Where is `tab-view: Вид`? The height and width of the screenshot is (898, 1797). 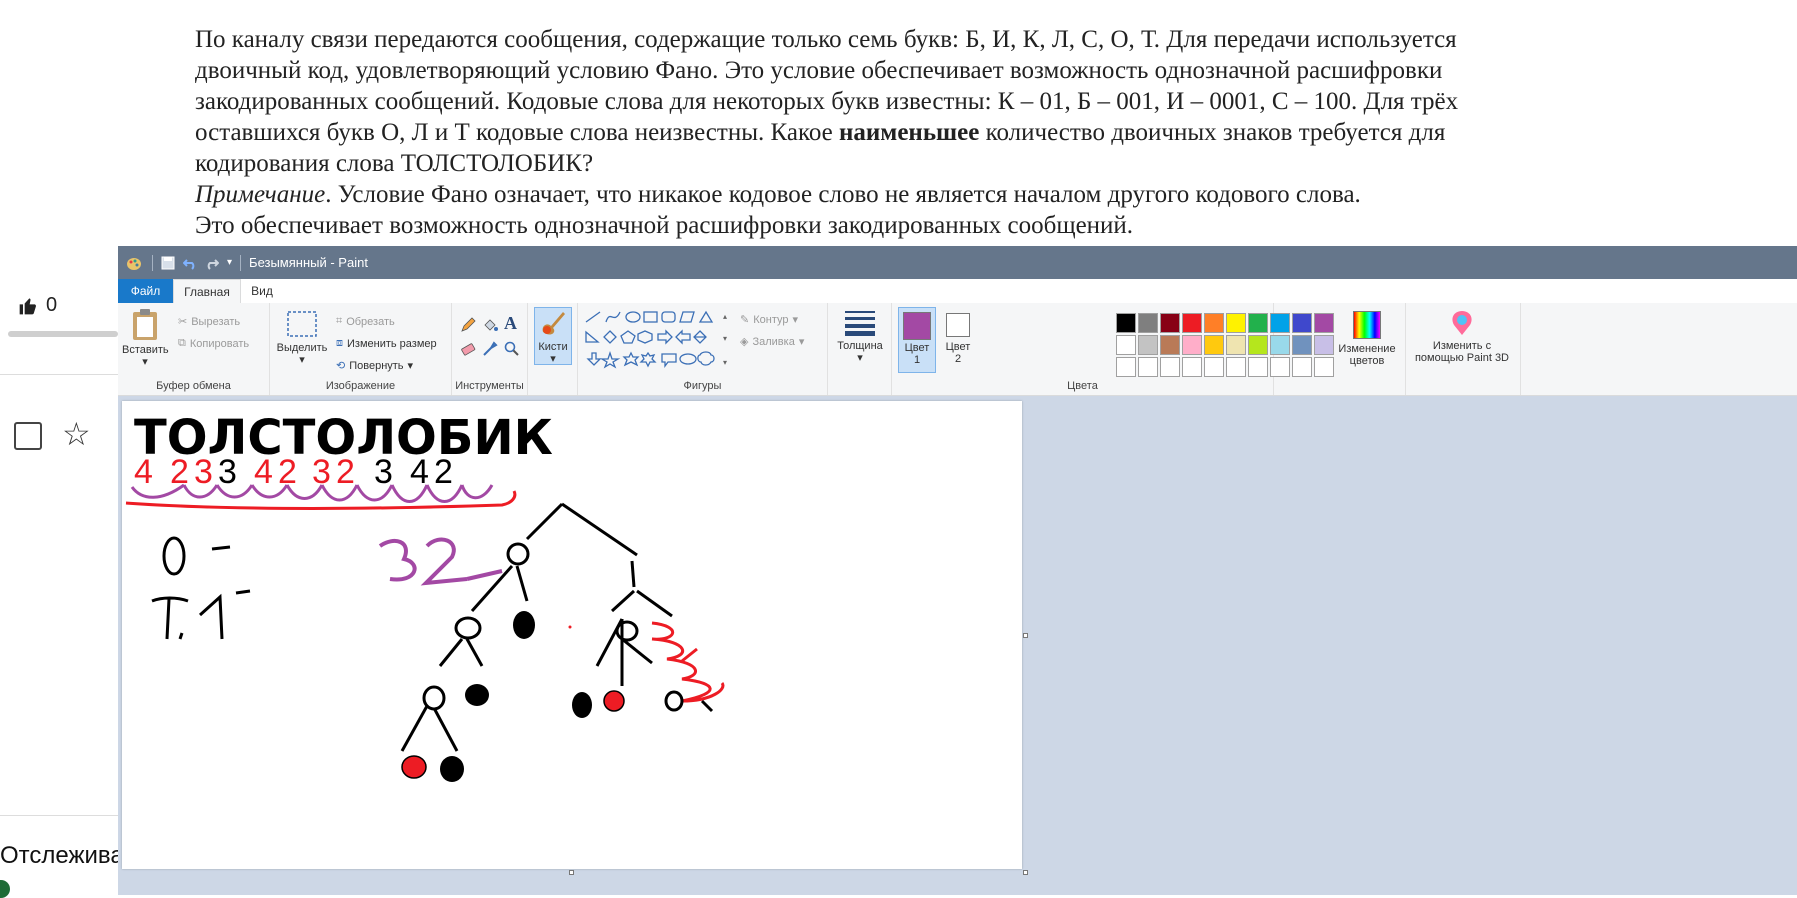 tab-view: Вид is located at coordinates (262, 291).